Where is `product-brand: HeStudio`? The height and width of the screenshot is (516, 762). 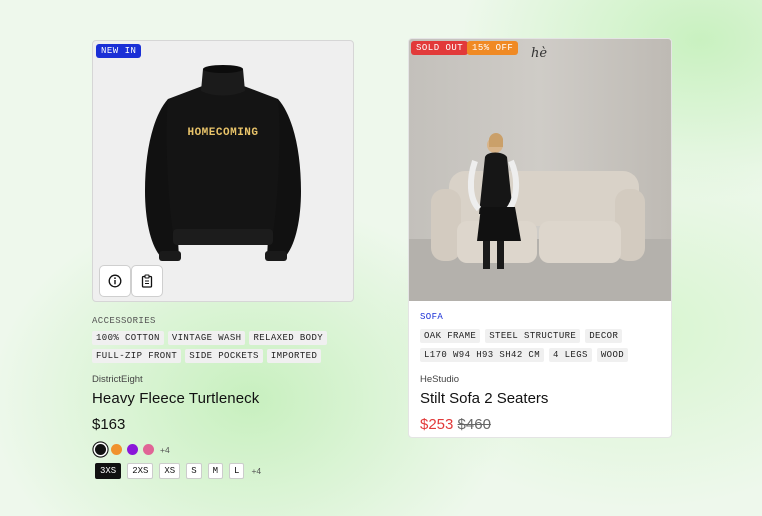
product-brand: HeStudio is located at coordinates (440, 379).